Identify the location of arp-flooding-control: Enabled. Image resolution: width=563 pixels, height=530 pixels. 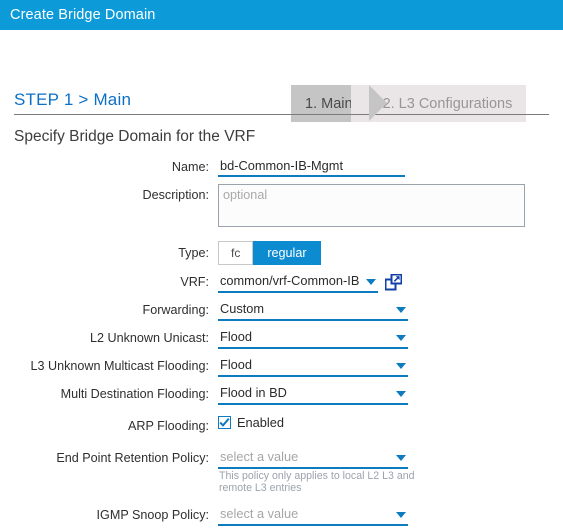
(390, 422).